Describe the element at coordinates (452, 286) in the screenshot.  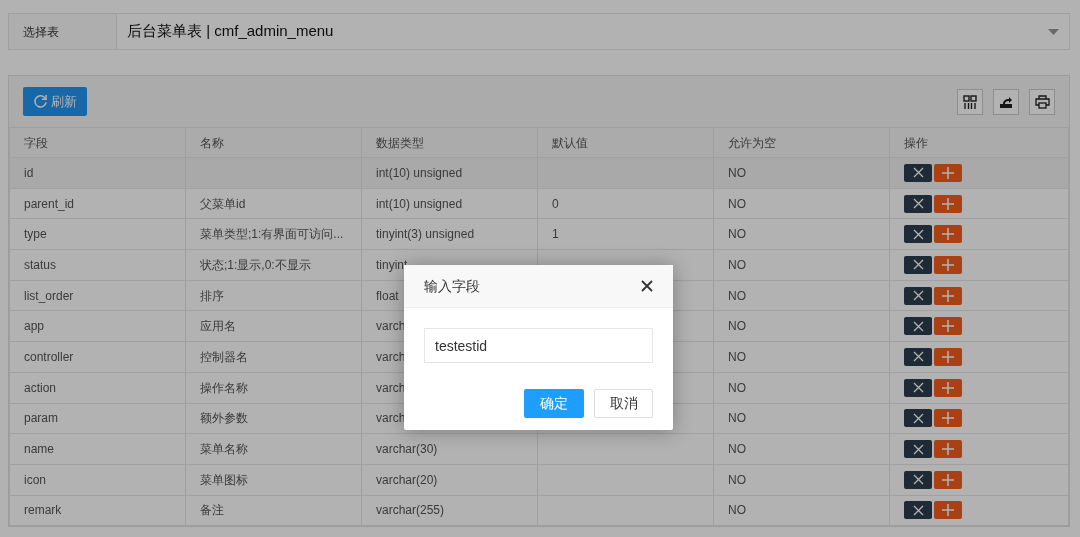
I see `dialog-title: 输入字段` at that location.